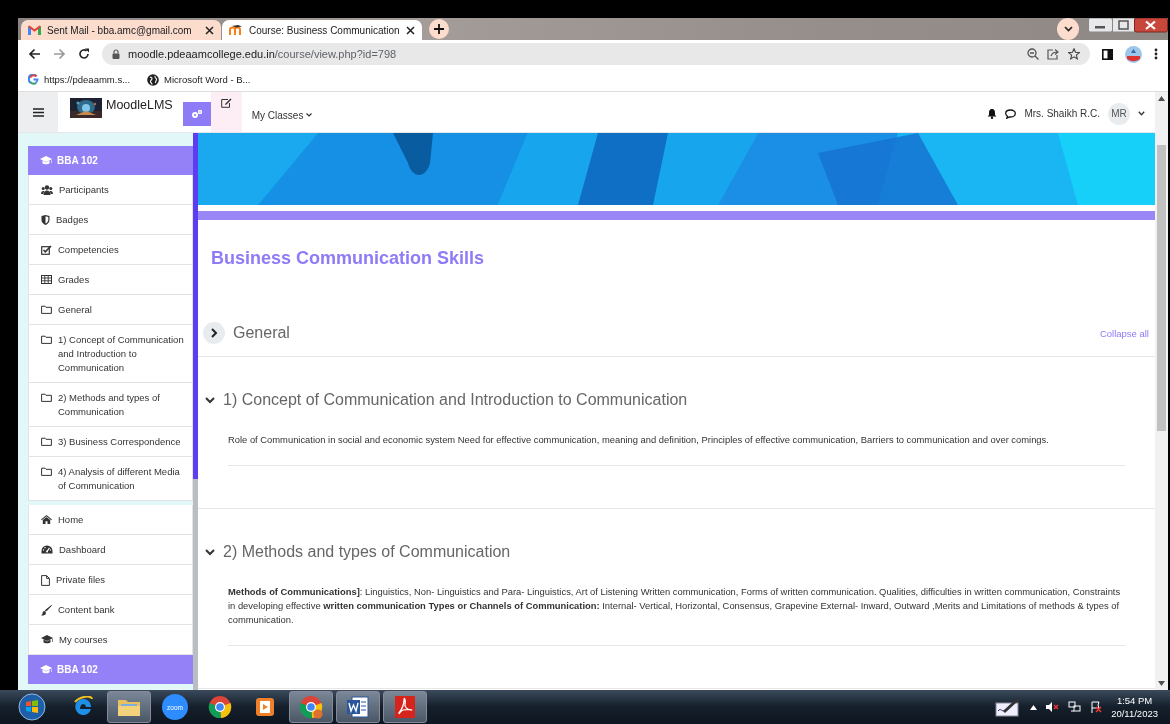 This screenshot has width=1170, height=724. Describe the element at coordinates (226, 112) in the screenshot. I see `edit-mode-button` at that location.